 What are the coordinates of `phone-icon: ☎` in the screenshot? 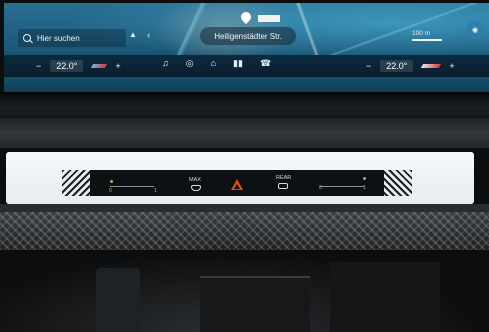 It's located at (265, 63).